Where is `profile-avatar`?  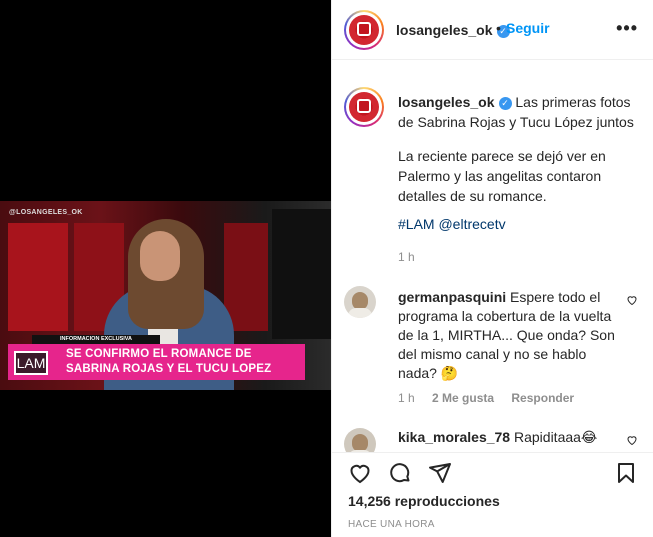
profile-avatar is located at coordinates (364, 30).